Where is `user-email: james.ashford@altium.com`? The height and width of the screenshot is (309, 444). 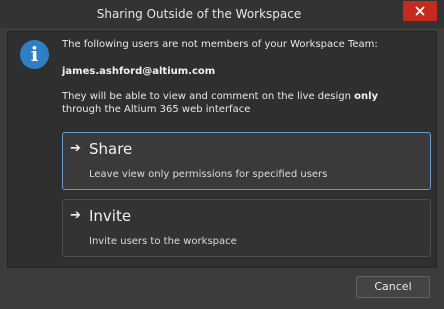 user-email: james.ashford@altium.com is located at coordinates (139, 71).